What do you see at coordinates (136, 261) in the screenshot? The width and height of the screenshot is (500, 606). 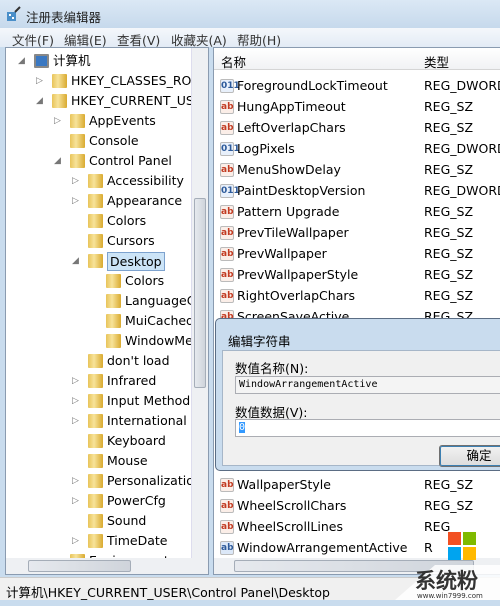 I see `tree-node-label: Desktop` at bounding box center [136, 261].